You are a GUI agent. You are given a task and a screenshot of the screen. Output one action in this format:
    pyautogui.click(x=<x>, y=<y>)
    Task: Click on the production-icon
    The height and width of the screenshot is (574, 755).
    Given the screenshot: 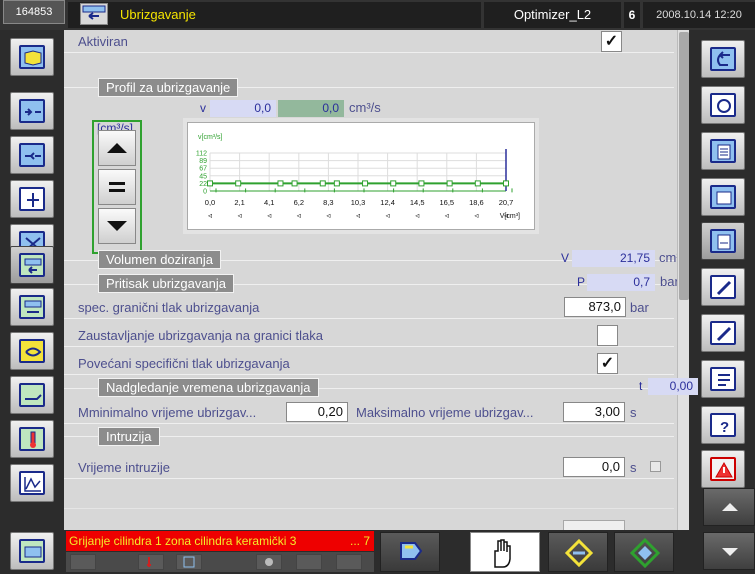 What is the action you would take?
    pyautogui.click(x=723, y=197)
    